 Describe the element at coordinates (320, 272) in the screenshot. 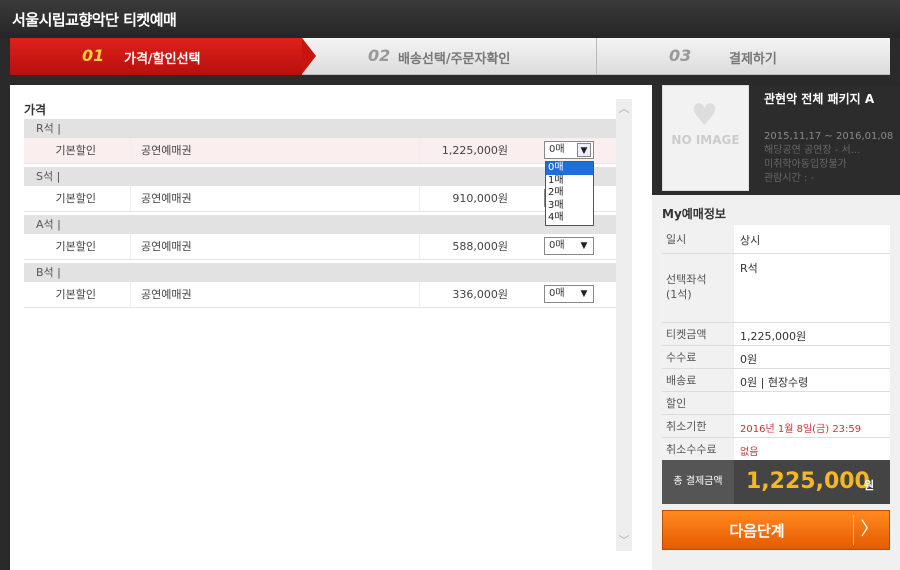

I see `grade-name: B석 |` at that location.